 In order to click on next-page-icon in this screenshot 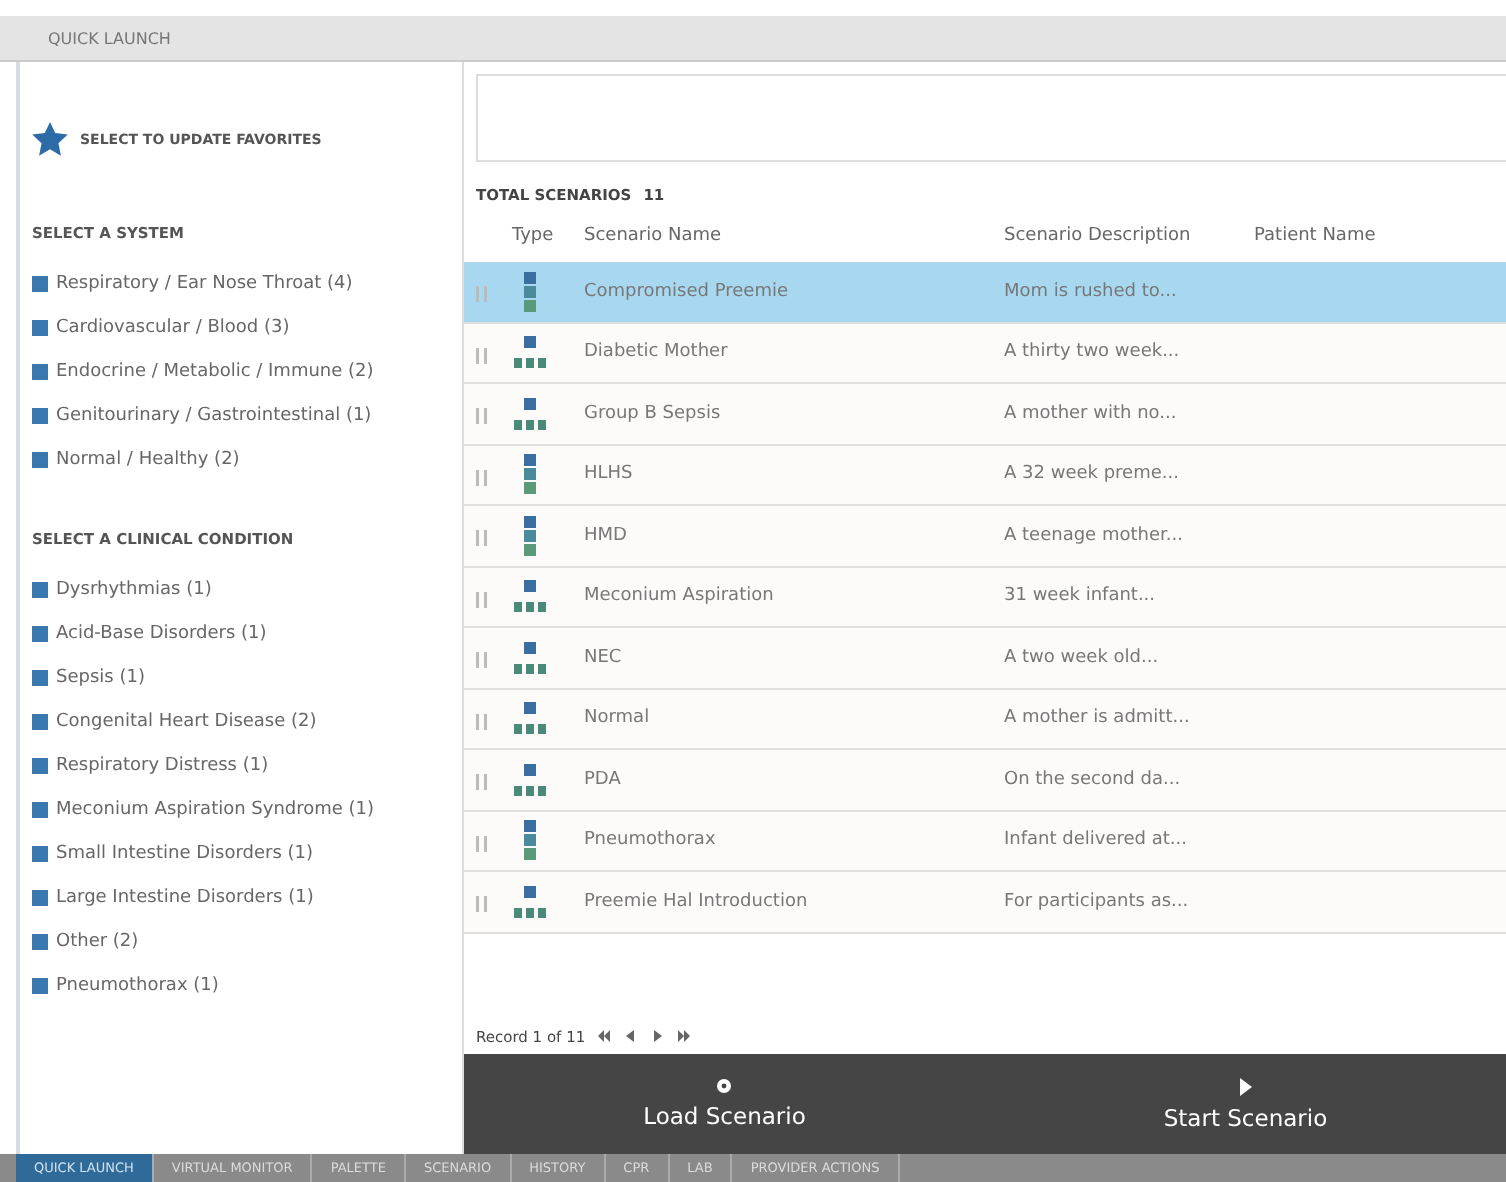, I will do `click(656, 1036)`.